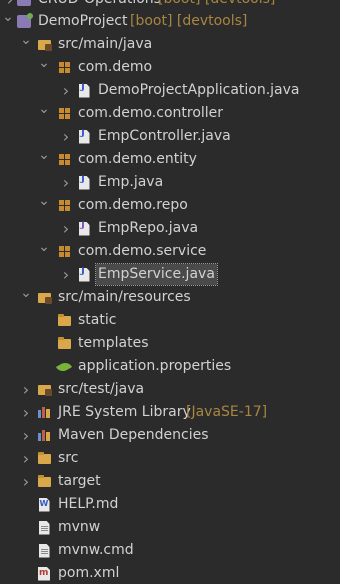  What do you see at coordinates (170, 527) in the screenshot?
I see `tree-item-mvnw: mvnw` at bounding box center [170, 527].